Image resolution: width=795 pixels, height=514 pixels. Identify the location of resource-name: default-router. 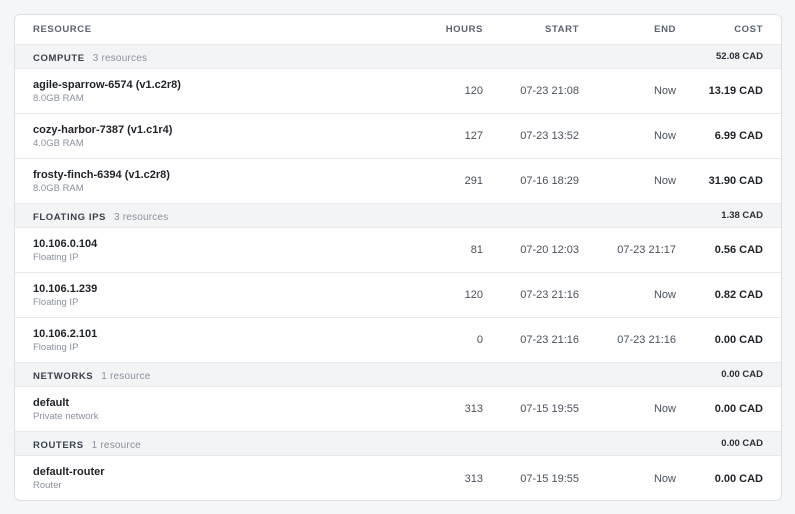
(69, 472).